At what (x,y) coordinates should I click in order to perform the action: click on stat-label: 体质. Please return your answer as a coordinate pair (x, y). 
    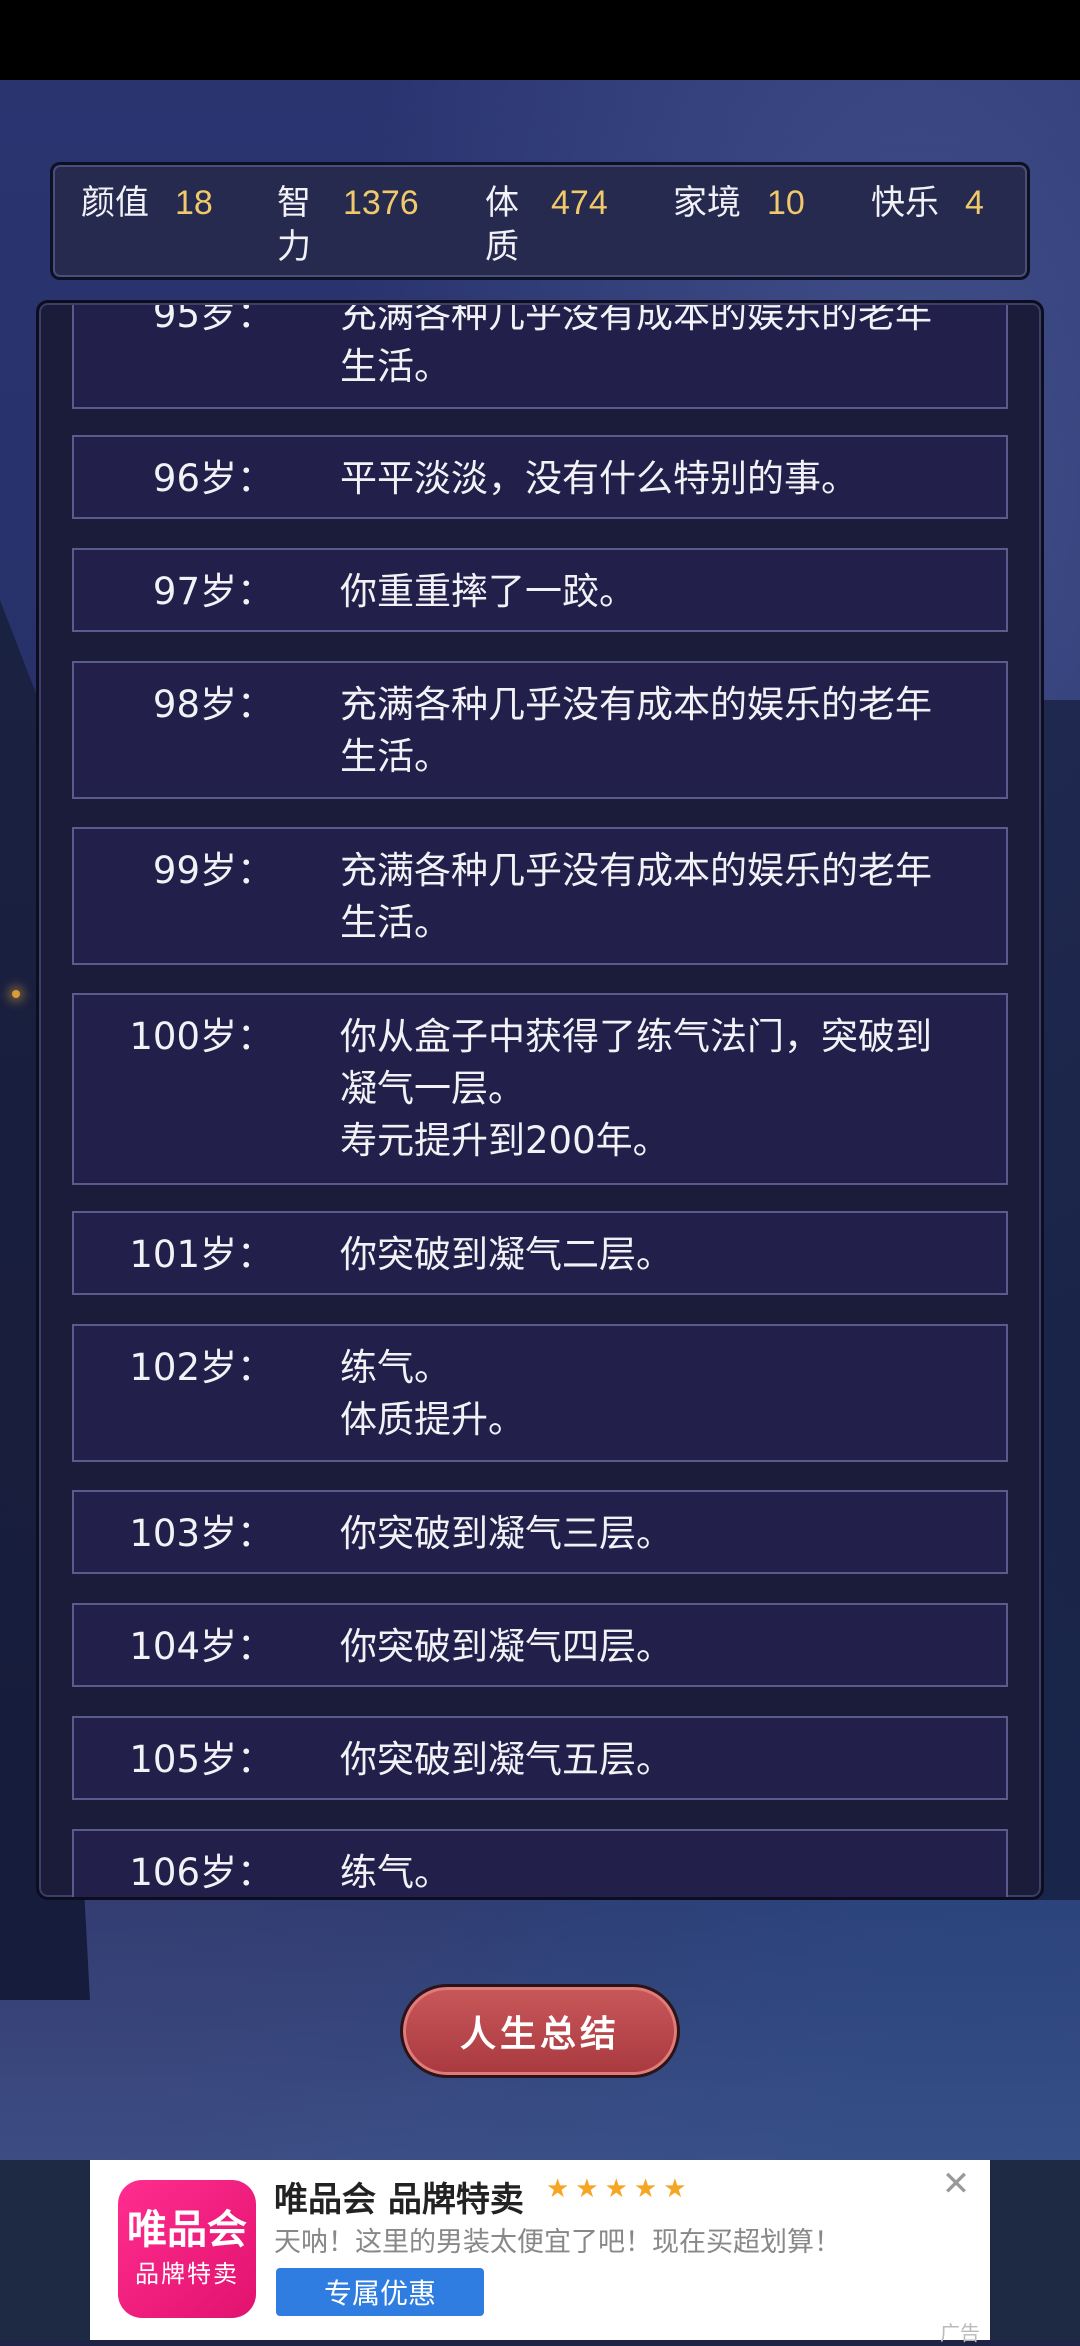
    Looking at the image, I should click on (502, 225).